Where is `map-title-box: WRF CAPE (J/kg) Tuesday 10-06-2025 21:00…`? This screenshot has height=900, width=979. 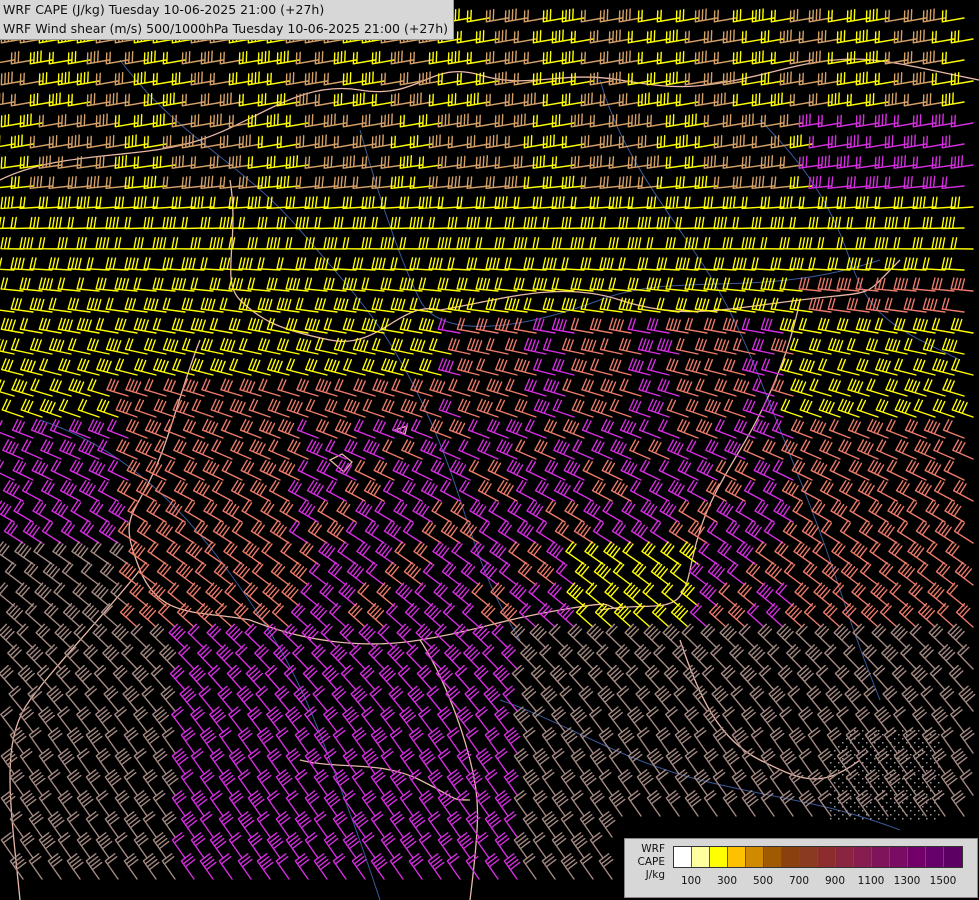
map-title-box: WRF CAPE (J/kg) Tuesday 10-06-2025 21:00… is located at coordinates (227, 20).